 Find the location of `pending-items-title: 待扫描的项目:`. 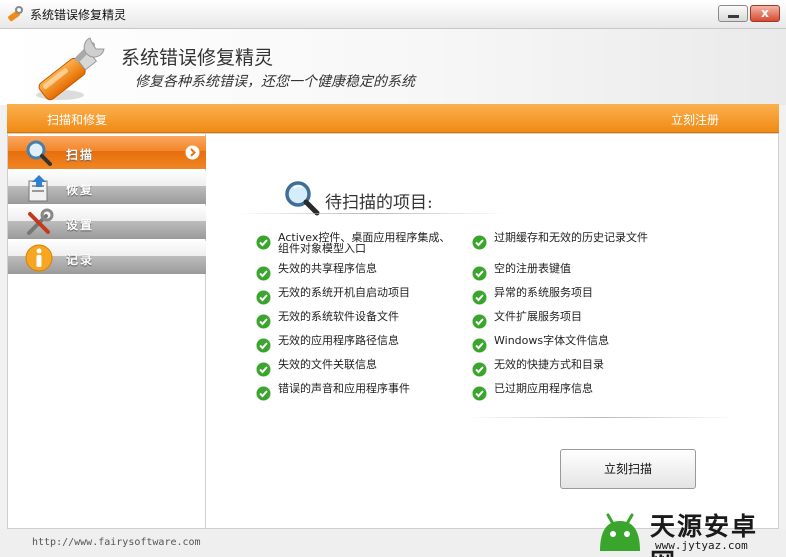

pending-items-title: 待扫描的项目: is located at coordinates (379, 203).